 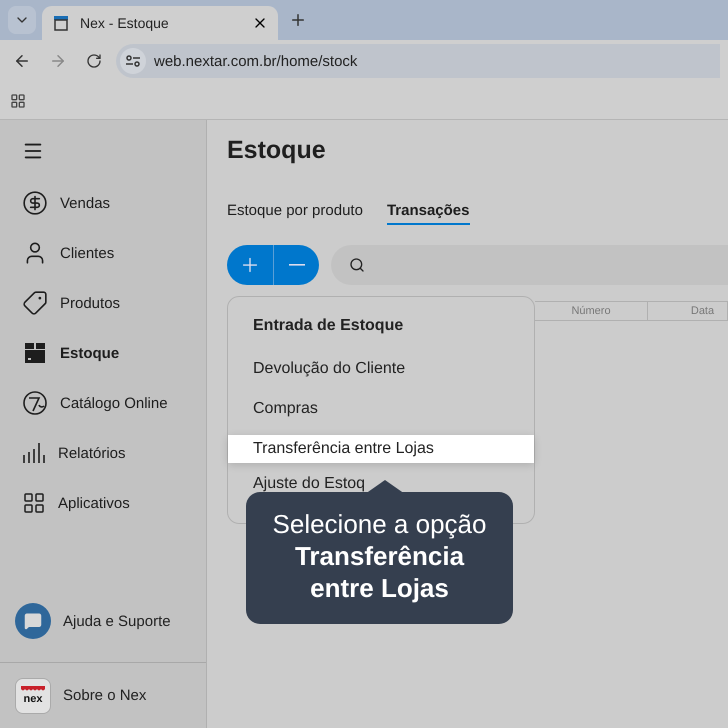 I want to click on add-button, so click(x=250, y=265).